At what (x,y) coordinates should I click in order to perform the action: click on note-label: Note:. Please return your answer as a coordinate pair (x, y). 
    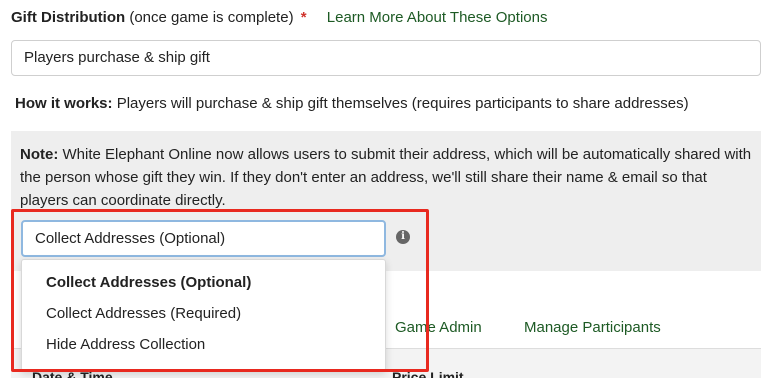
    Looking at the image, I should click on (39, 154).